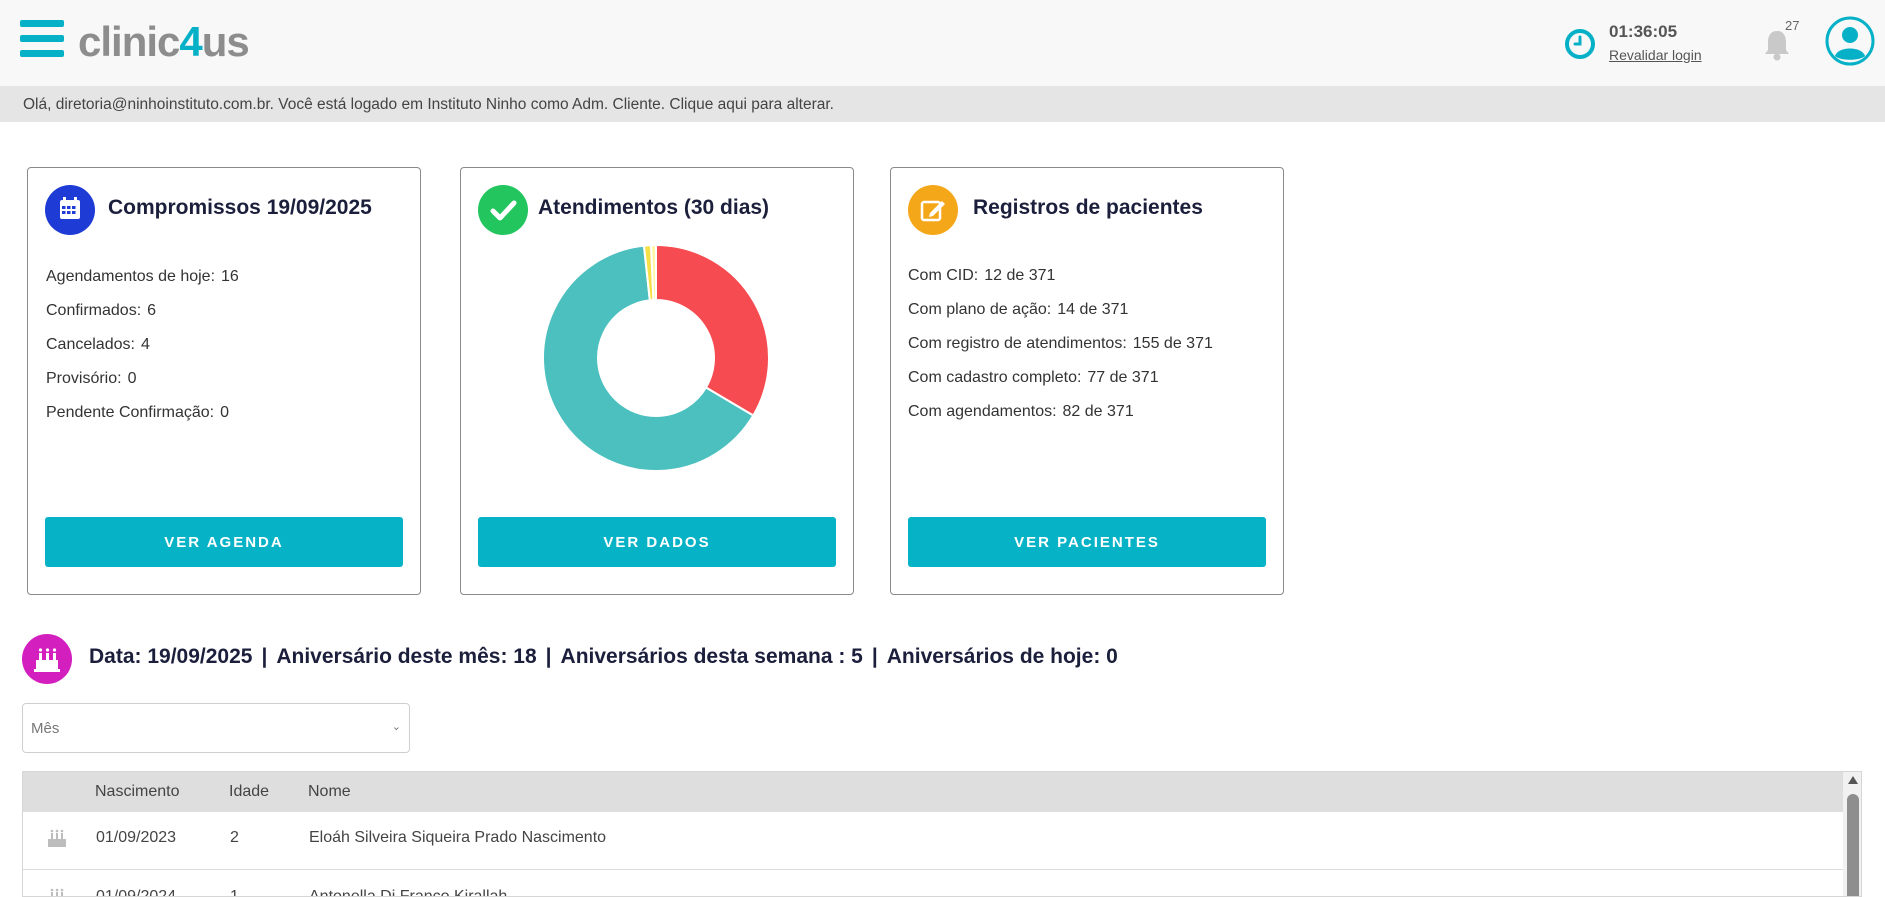 The image size is (1885, 897). Describe the element at coordinates (1018, 309) in the screenshot. I see `stat-row: Com plano de ação: 14 de 371` at that location.